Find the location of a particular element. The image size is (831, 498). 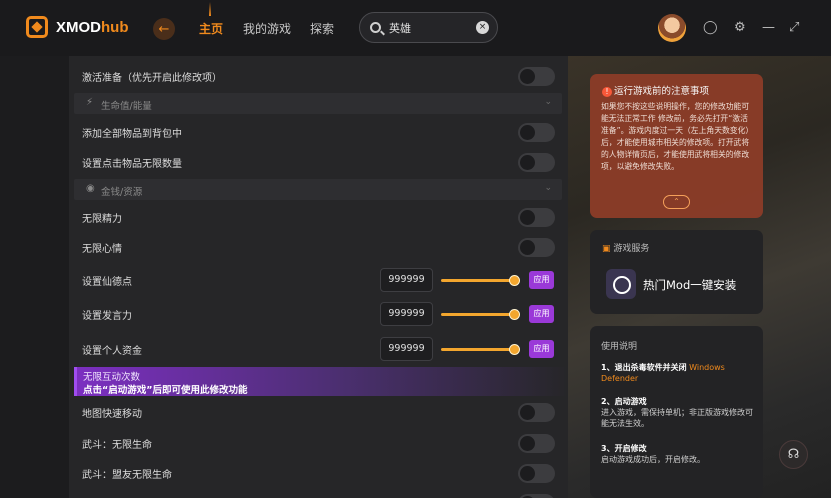

bolt-icon: ⚡ is located at coordinates (90, 102).